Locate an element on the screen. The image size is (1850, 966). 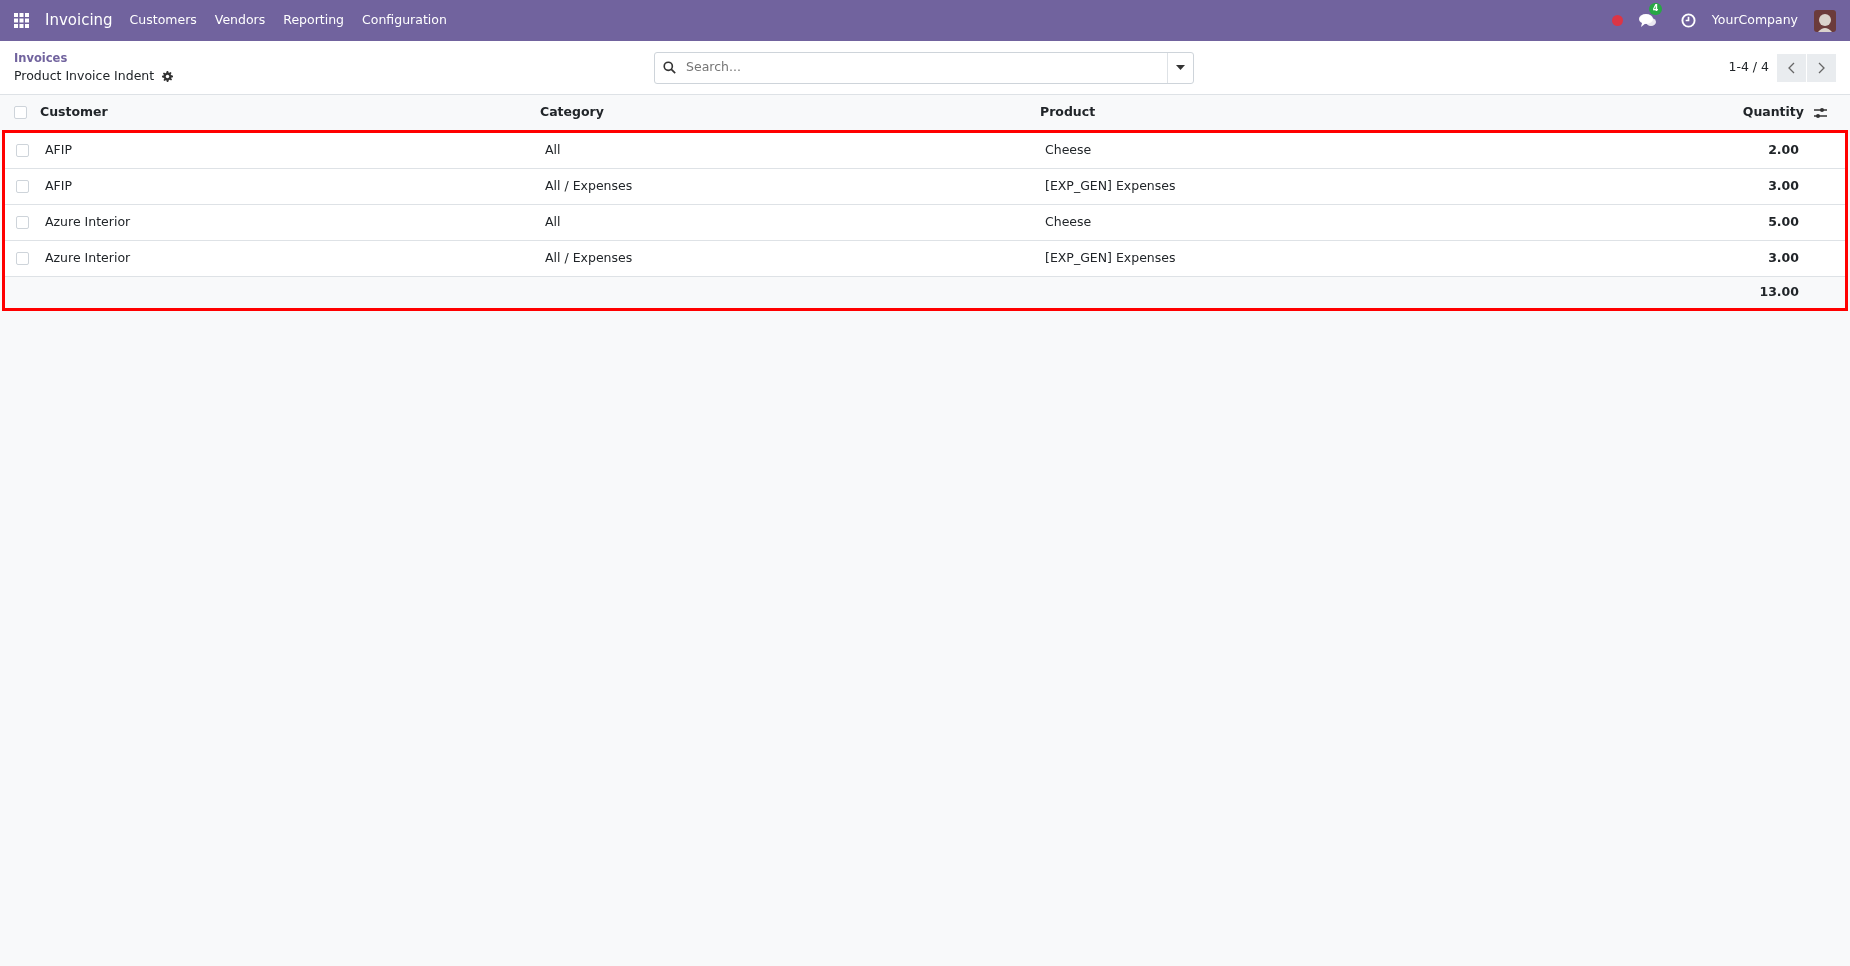
menu-item: Reporting is located at coordinates (314, 20).